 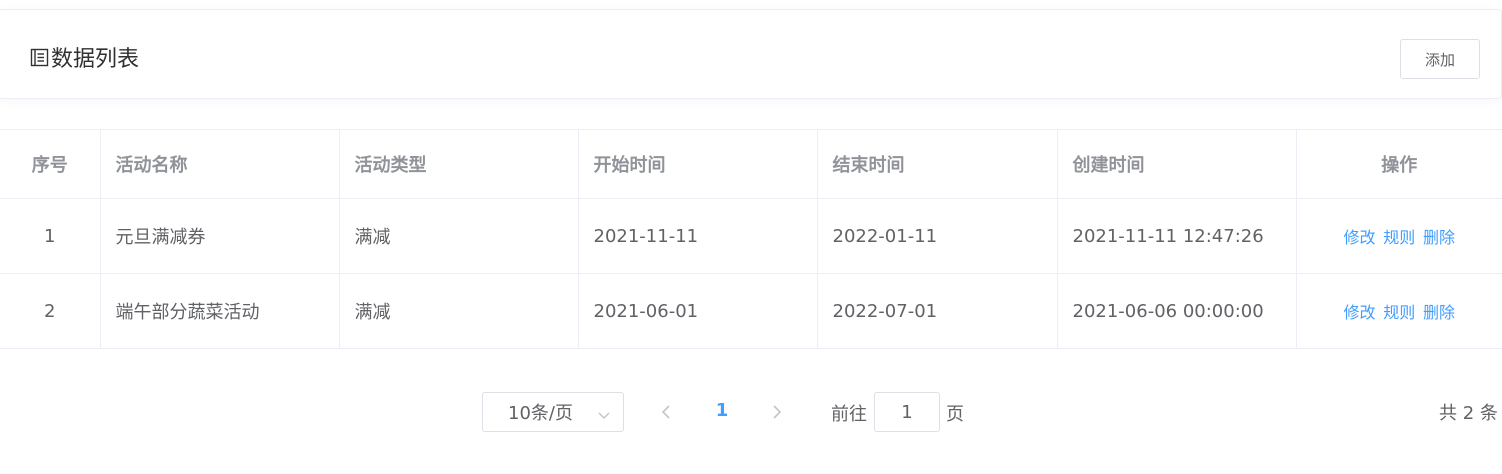 I want to click on chevron-right-icon, so click(x=776, y=412).